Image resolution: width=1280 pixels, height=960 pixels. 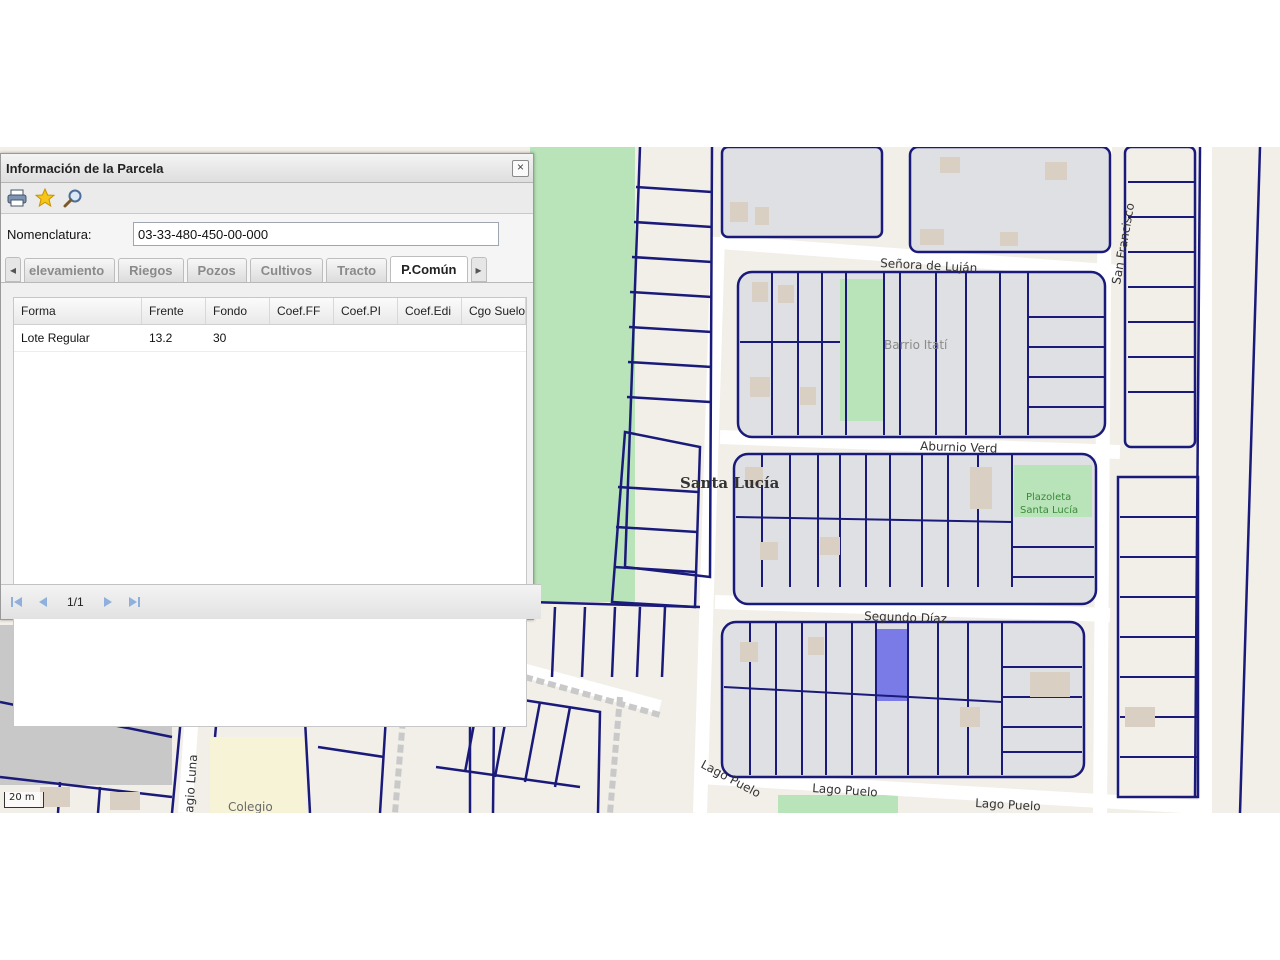 I want to click on cell-coef-edi, so click(x=430, y=338).